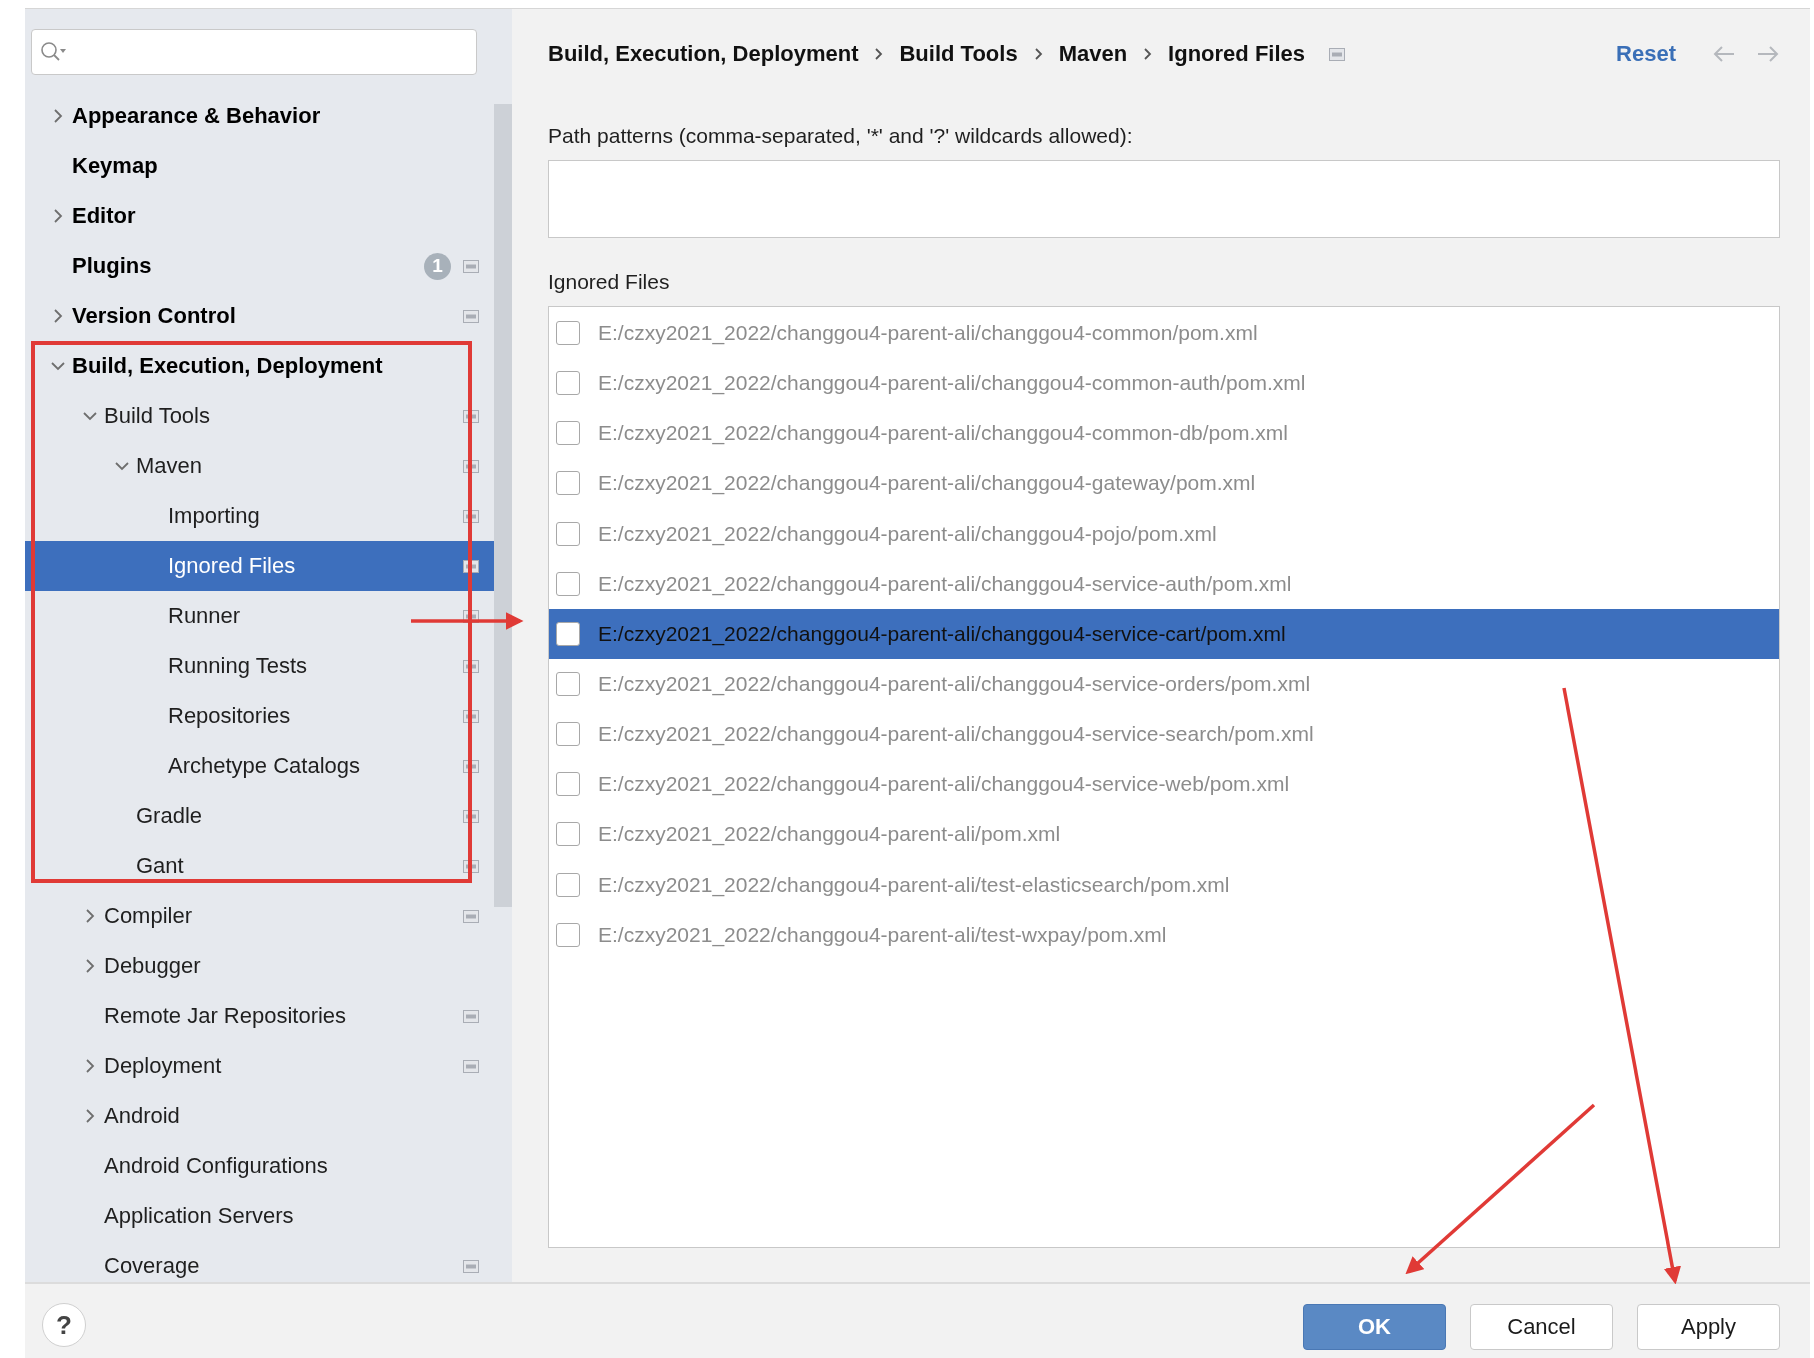  Describe the element at coordinates (259, 1166) in the screenshot. I see `sidebar-item: Android Configurations` at that location.